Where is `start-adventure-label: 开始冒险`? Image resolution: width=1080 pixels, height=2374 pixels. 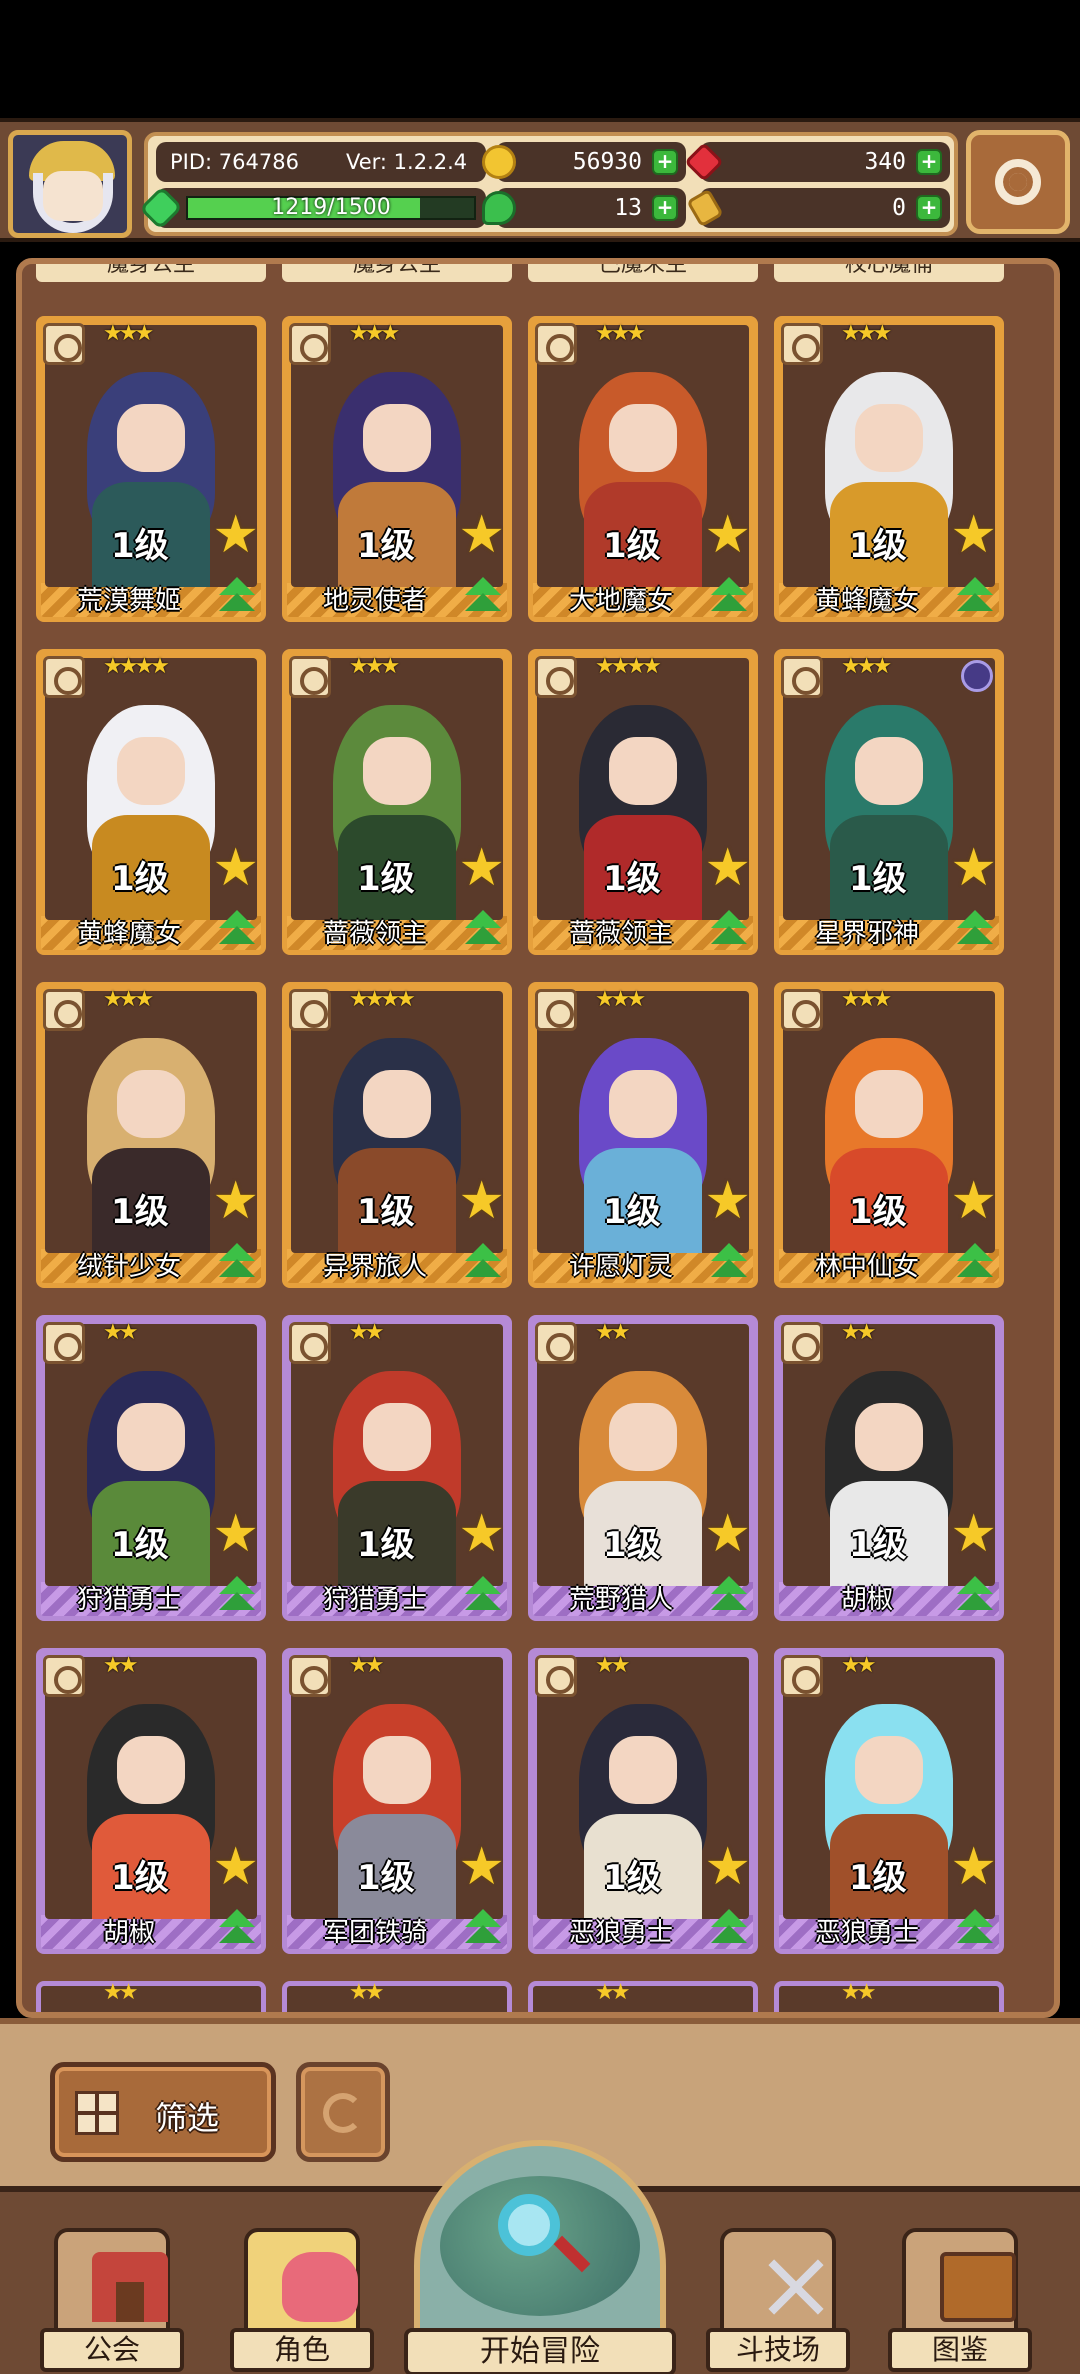
start-adventure-label: 开始冒险 is located at coordinates (540, 2351).